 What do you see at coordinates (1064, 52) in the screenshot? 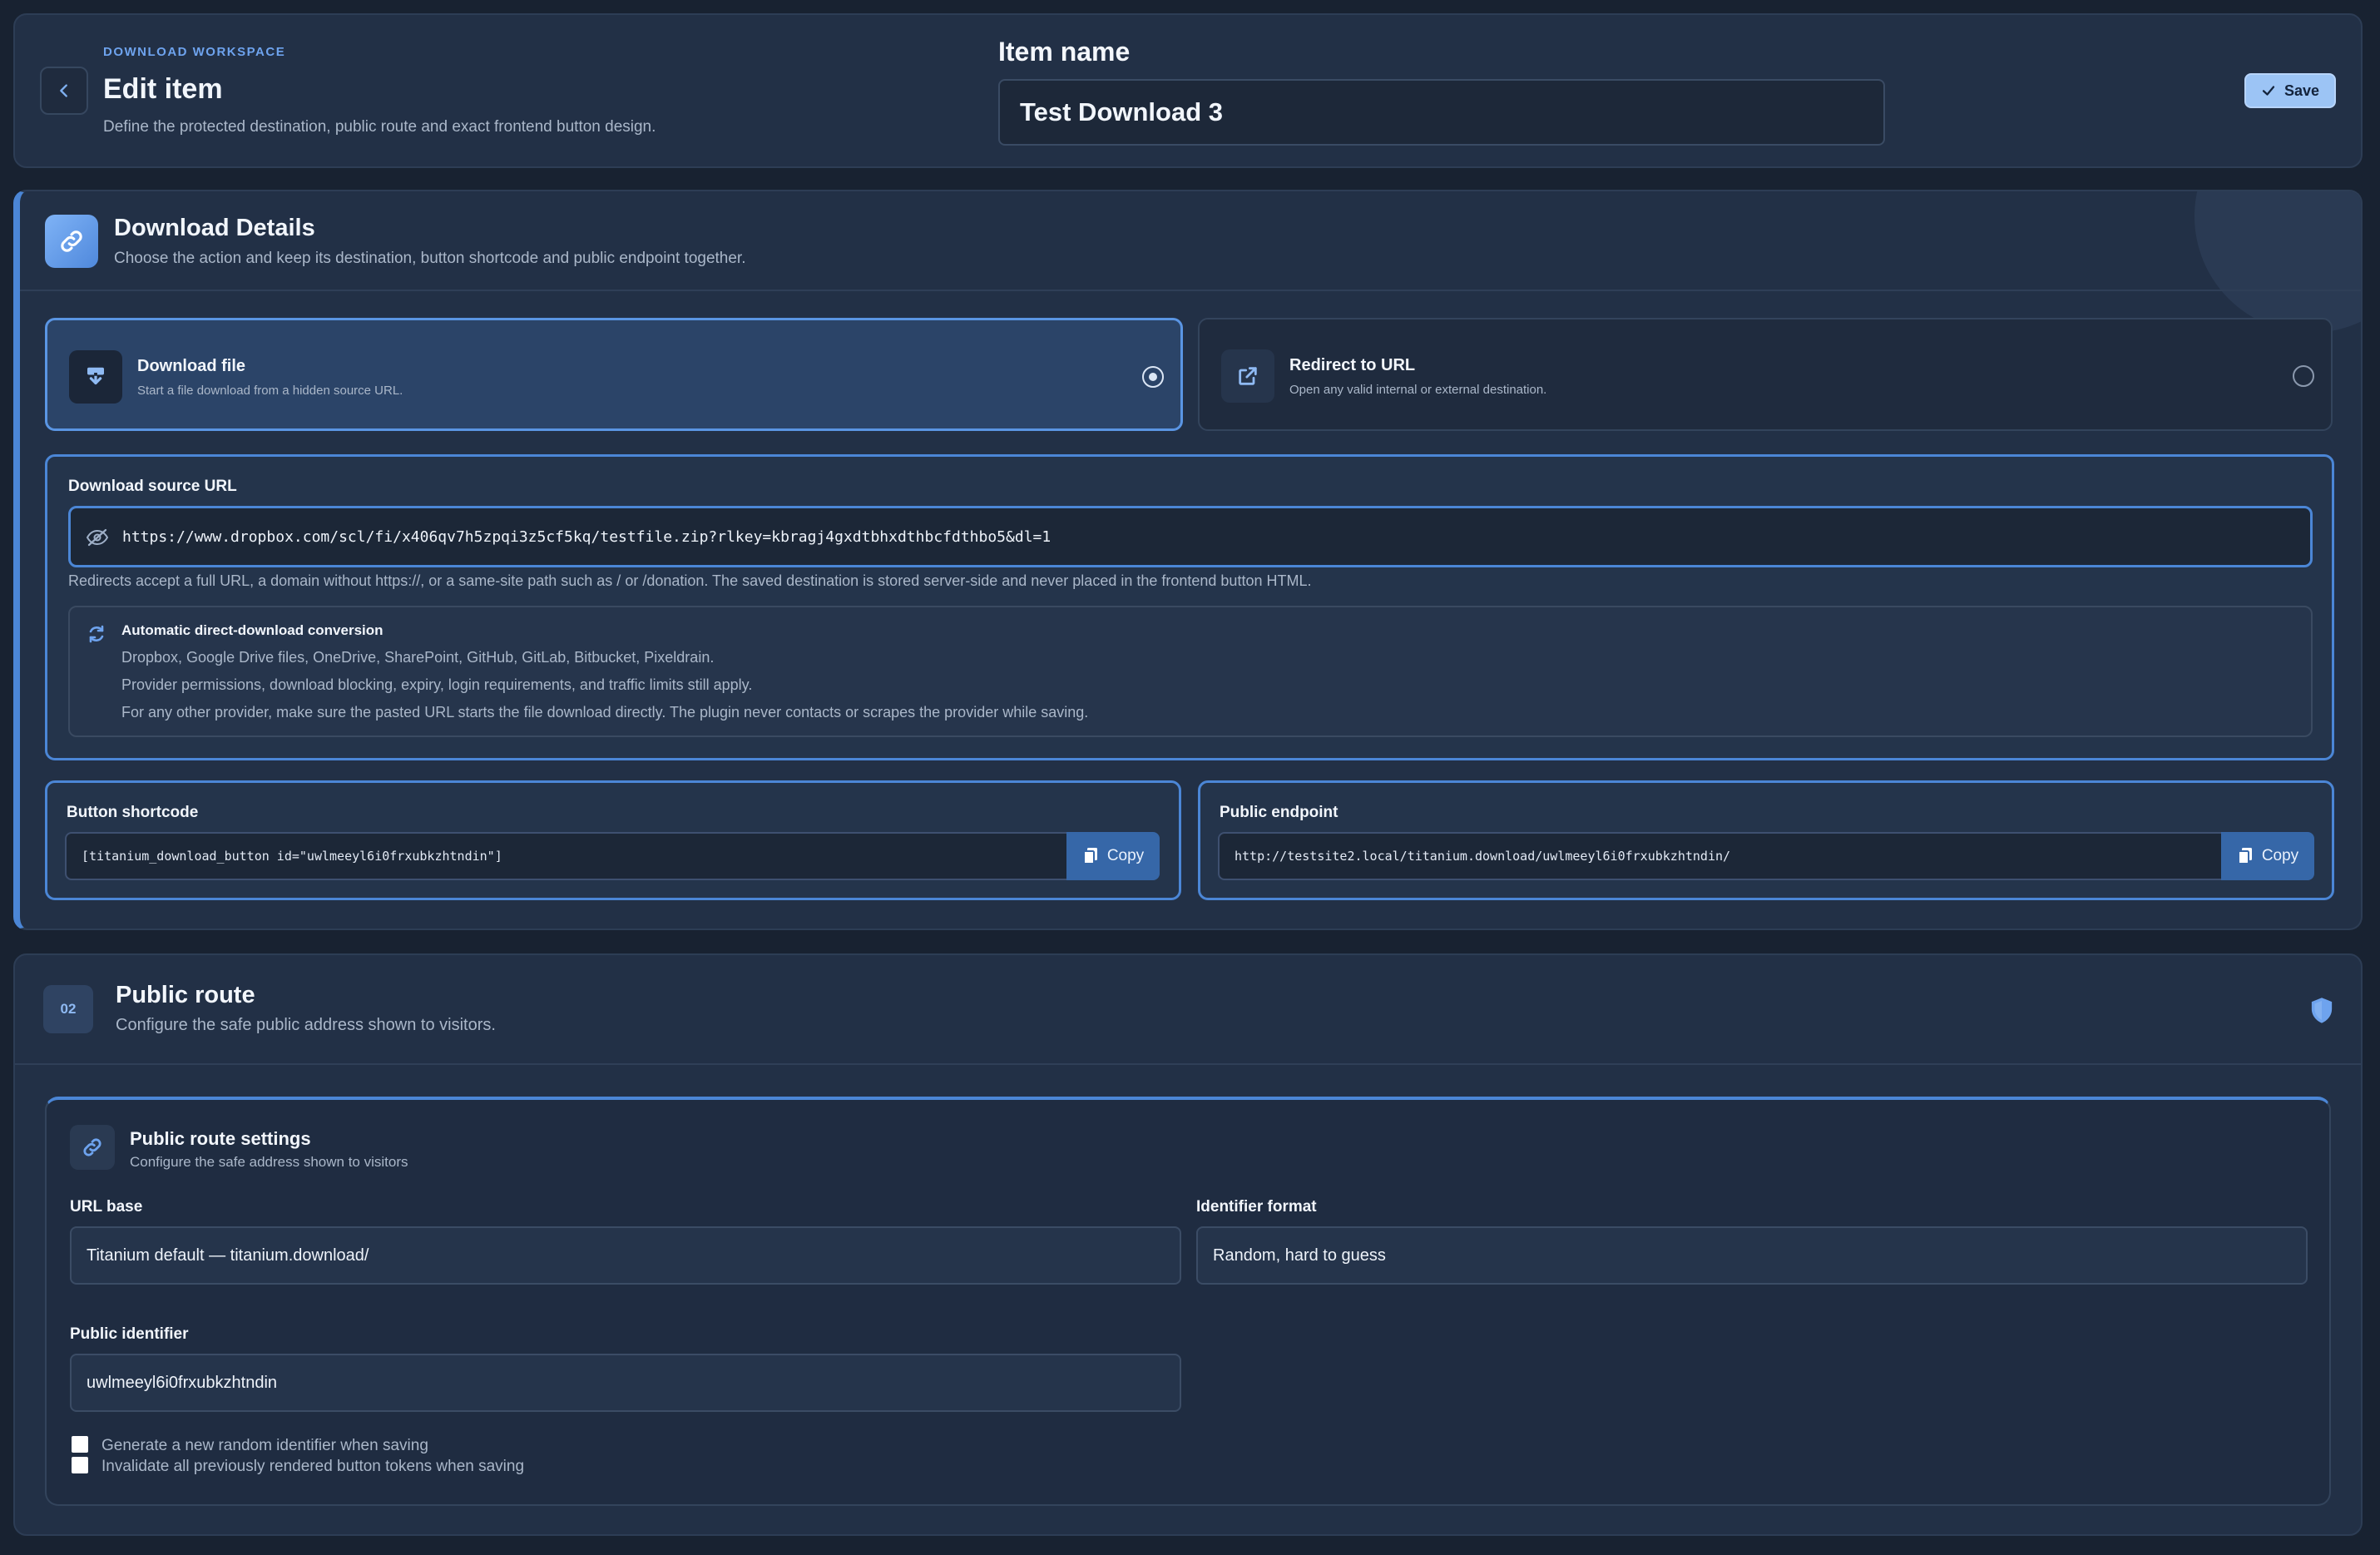
I see `item-name-label: Item name` at bounding box center [1064, 52].